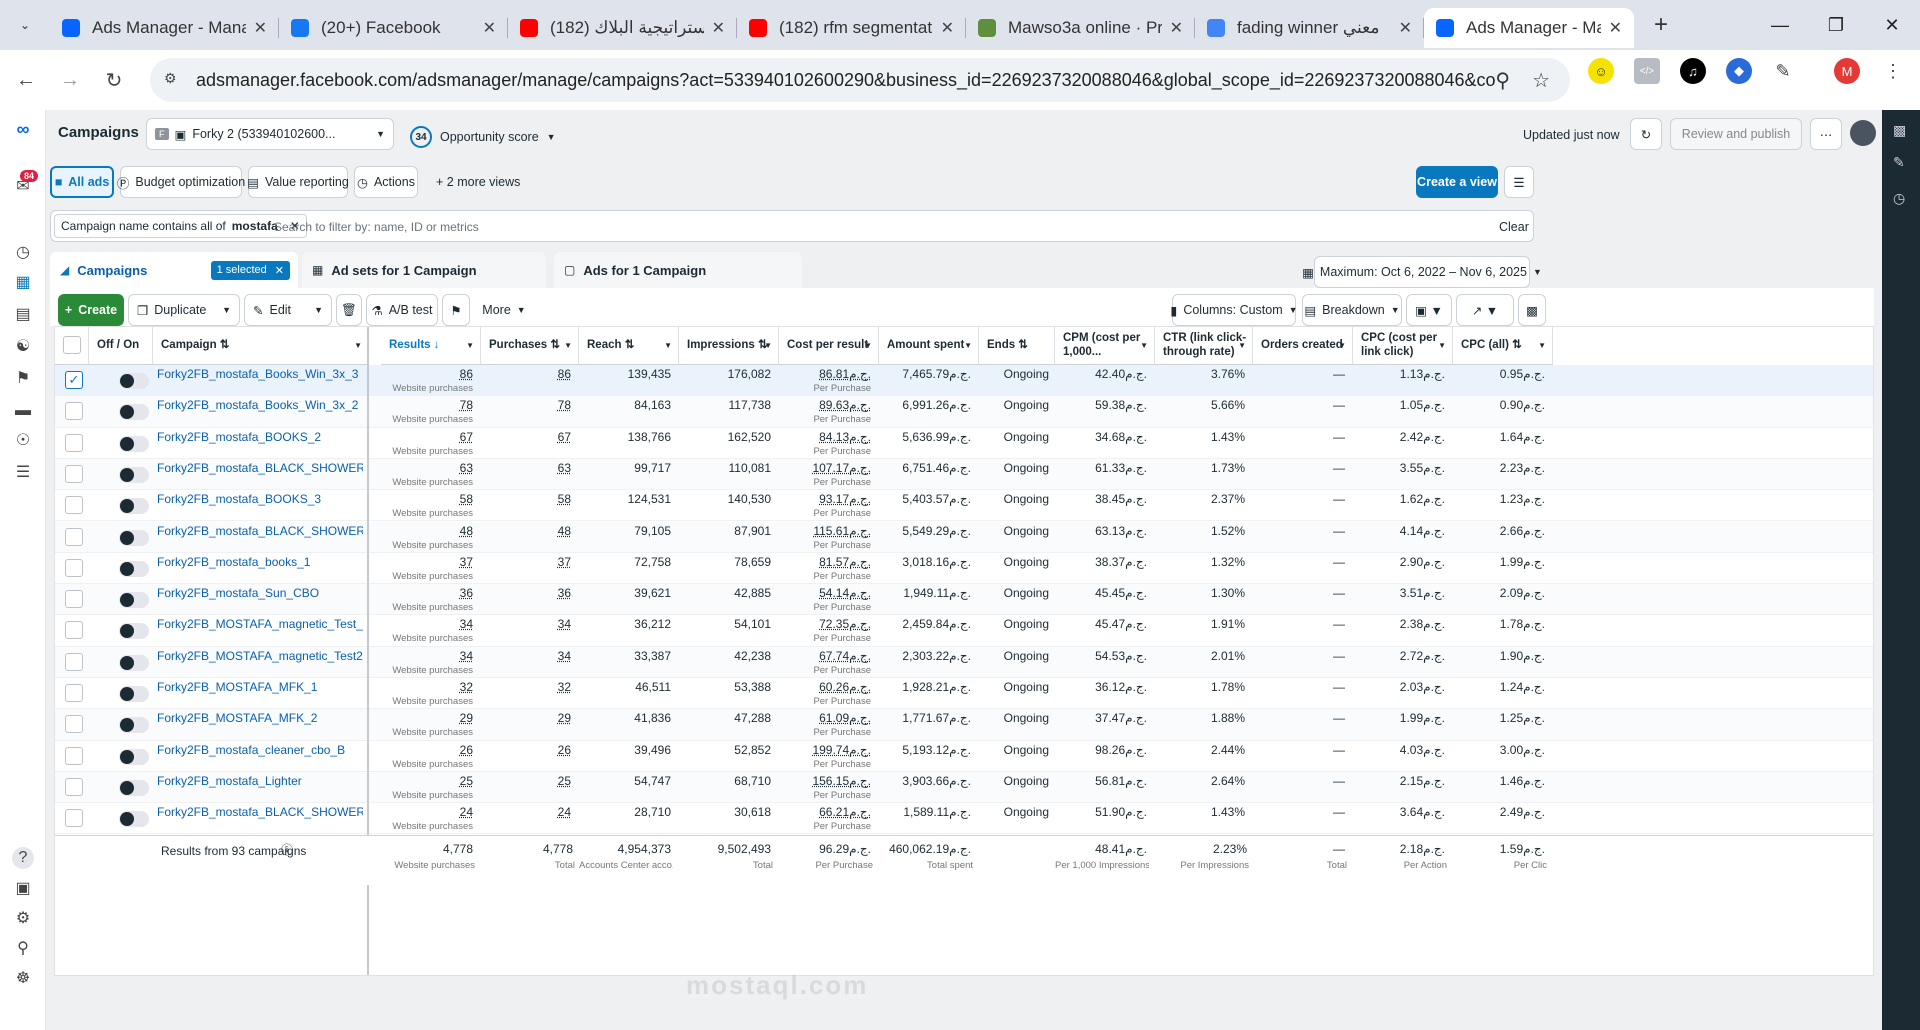 The width and height of the screenshot is (1920, 1030). Describe the element at coordinates (260, 374) in the screenshot. I see `campaign-name-link: Forky2FB_mostafa_Books_Win_3x_3` at that location.